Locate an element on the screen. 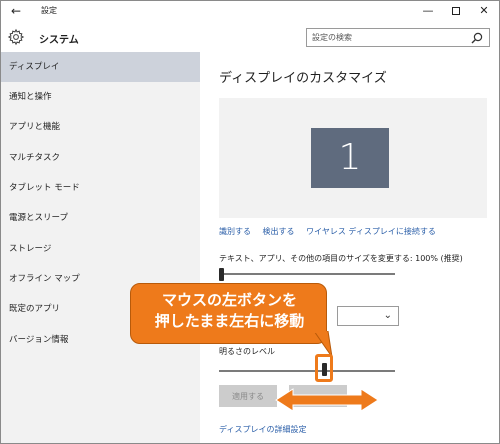 The width and height of the screenshot is (500, 444). chevron-down-icon: ⌄ is located at coordinates (387, 315).